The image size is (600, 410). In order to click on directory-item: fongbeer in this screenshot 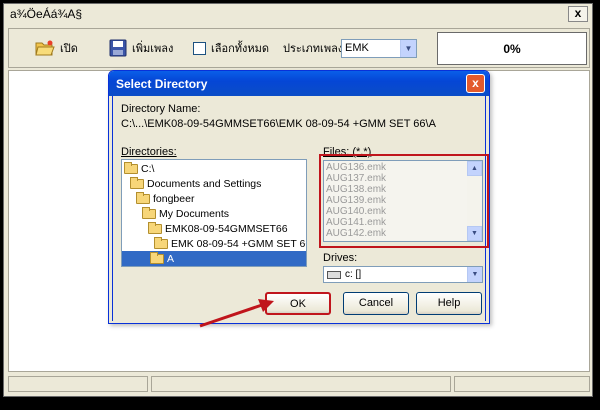, I will do `click(165, 198)`.